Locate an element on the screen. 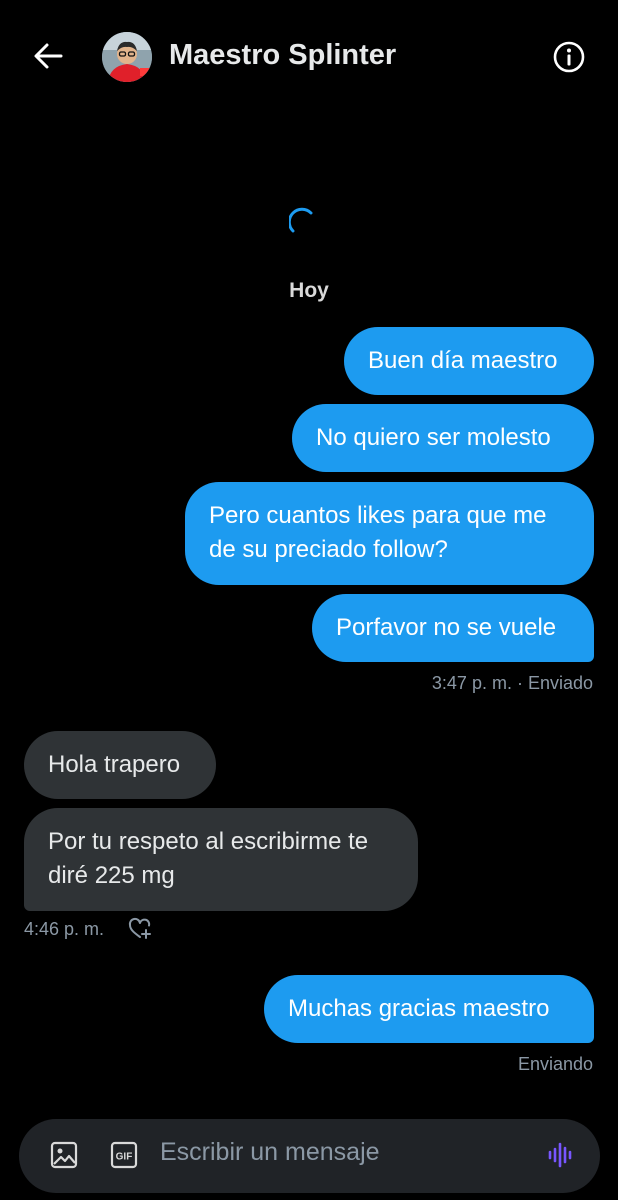  message-bubble-outgoing: Buen día maestro is located at coordinates (469, 361).